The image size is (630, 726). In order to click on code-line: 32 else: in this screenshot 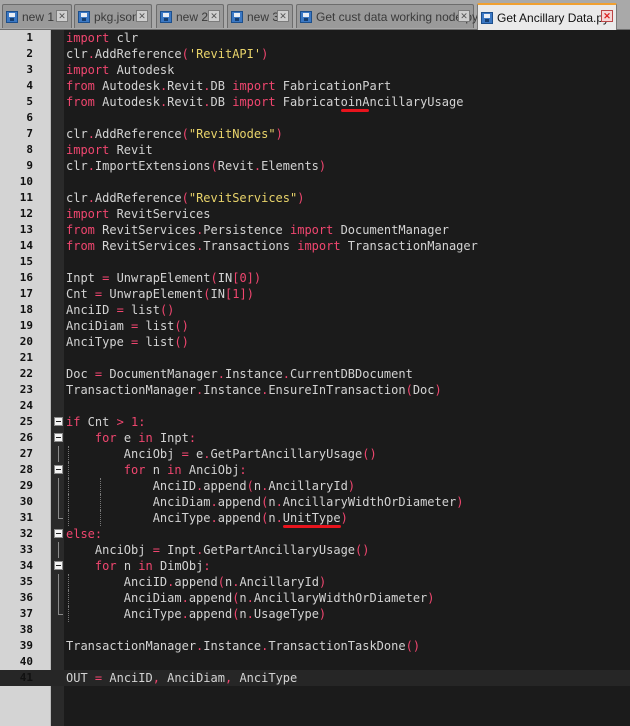, I will do `click(315, 534)`.